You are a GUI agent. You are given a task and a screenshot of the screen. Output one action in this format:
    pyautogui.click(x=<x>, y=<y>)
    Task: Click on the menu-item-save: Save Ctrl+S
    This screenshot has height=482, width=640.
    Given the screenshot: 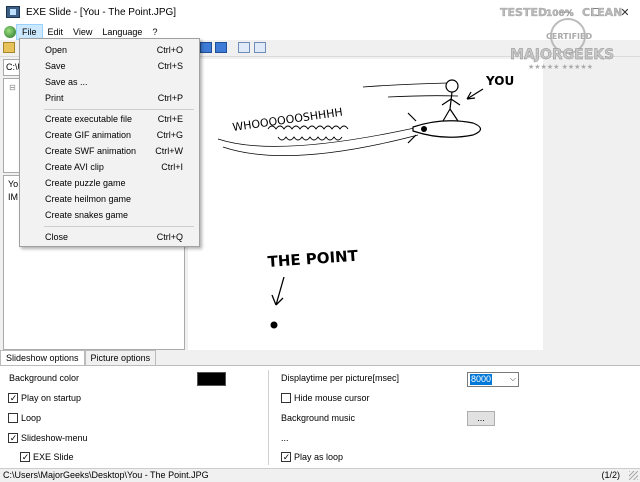 What is the action you would take?
    pyautogui.click(x=109, y=66)
    